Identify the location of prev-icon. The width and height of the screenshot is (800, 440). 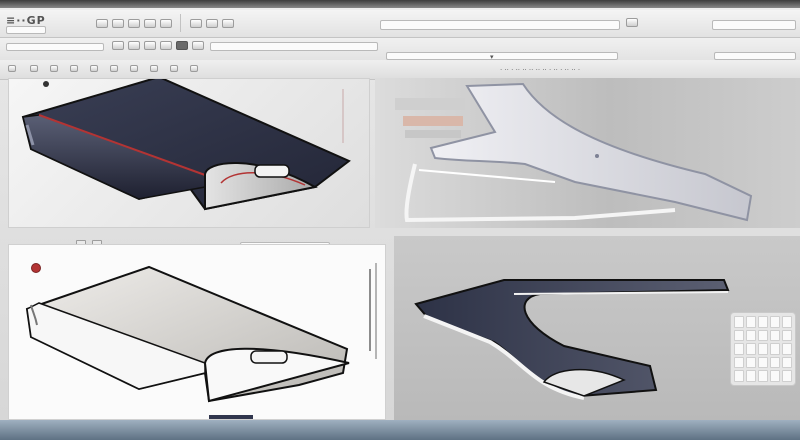
(34, 68).